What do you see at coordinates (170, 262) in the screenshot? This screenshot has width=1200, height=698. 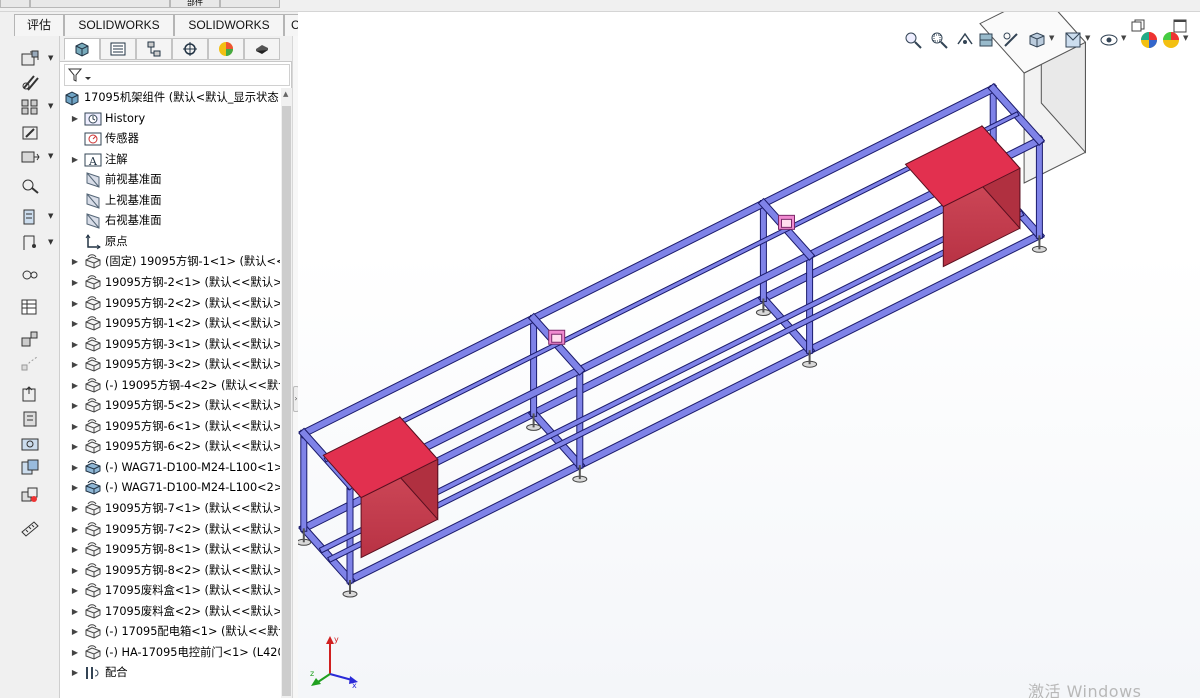 I see `tree-item: ▶ (固定) 19095方钢-1<1> (默认<<` at bounding box center [170, 262].